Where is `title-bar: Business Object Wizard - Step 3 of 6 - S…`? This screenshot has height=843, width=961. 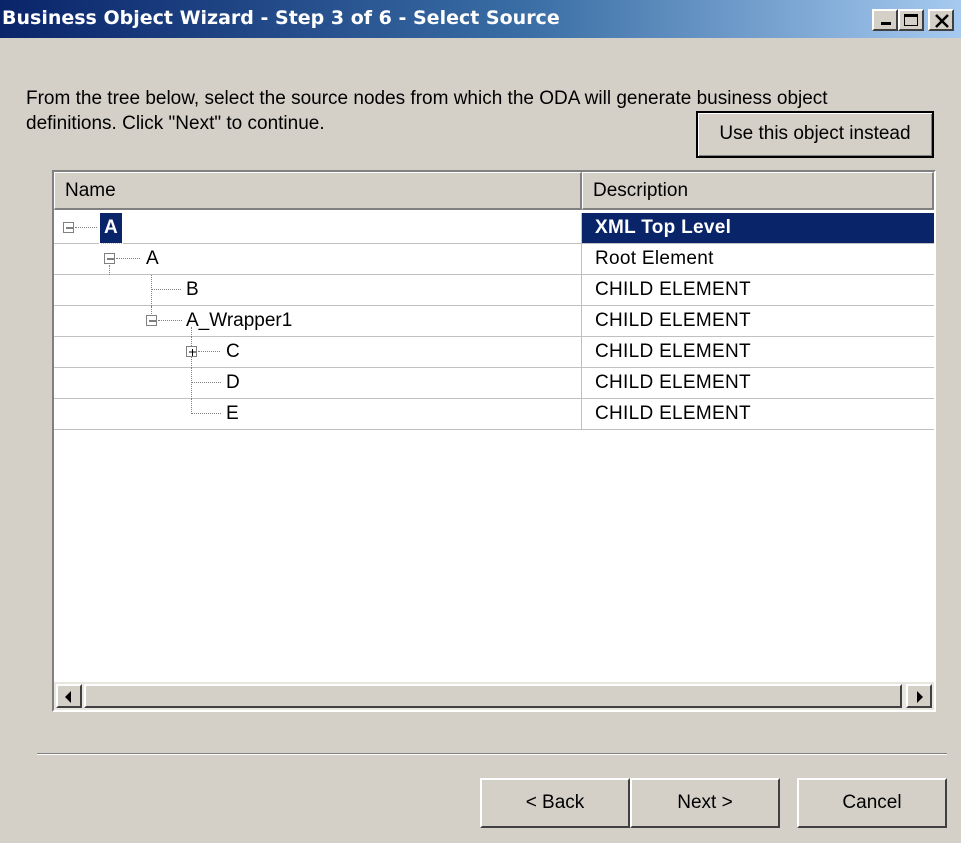
title-bar: Business Object Wizard - Step 3 of 6 - S… is located at coordinates (480, 19).